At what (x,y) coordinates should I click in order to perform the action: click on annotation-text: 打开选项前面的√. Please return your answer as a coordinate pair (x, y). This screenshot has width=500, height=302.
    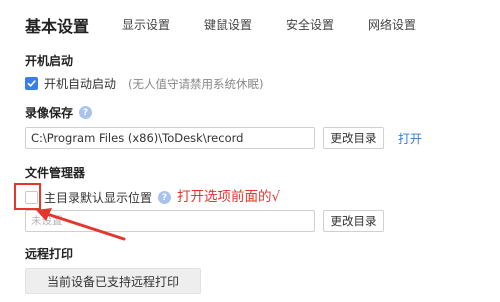
    Looking at the image, I should click on (229, 197).